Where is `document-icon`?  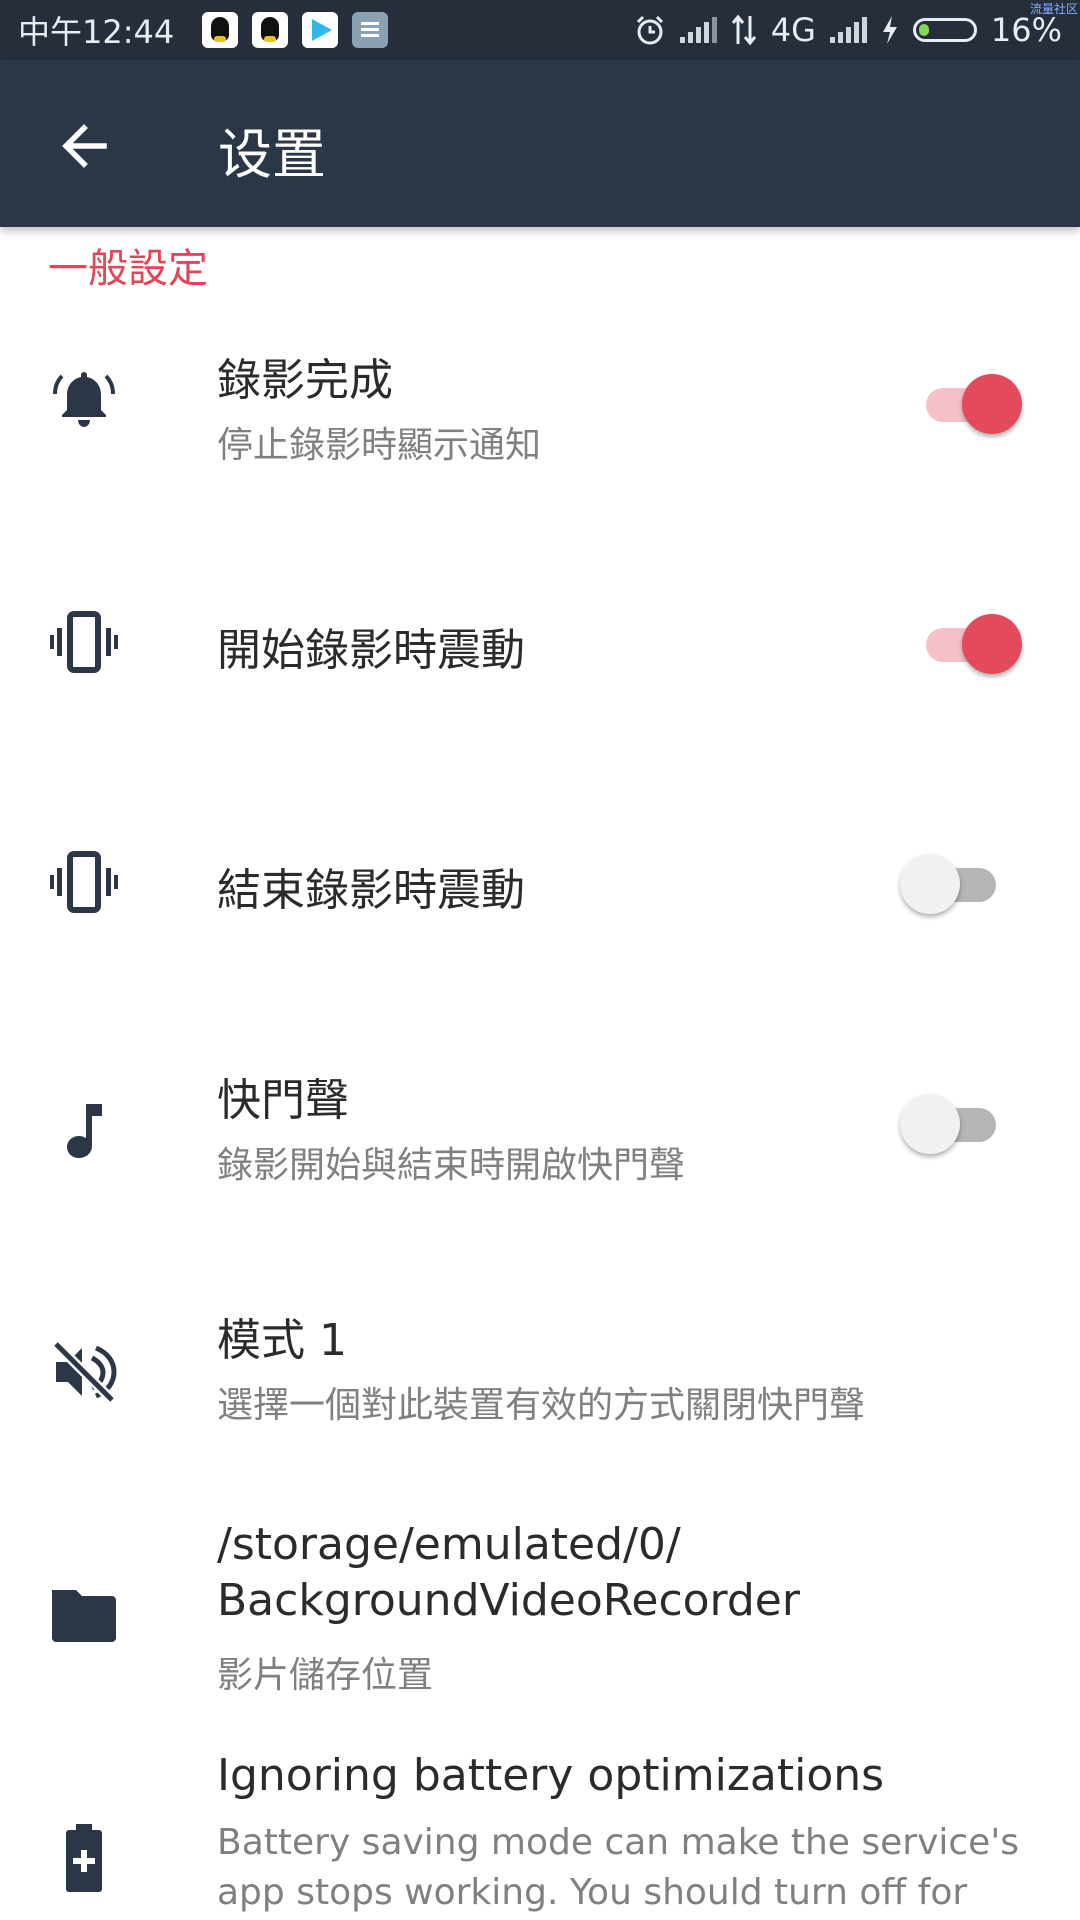
document-icon is located at coordinates (370, 30).